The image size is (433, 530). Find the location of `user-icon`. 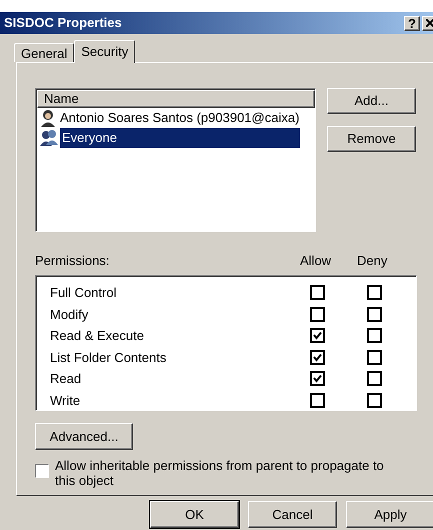

user-icon is located at coordinates (48, 118).